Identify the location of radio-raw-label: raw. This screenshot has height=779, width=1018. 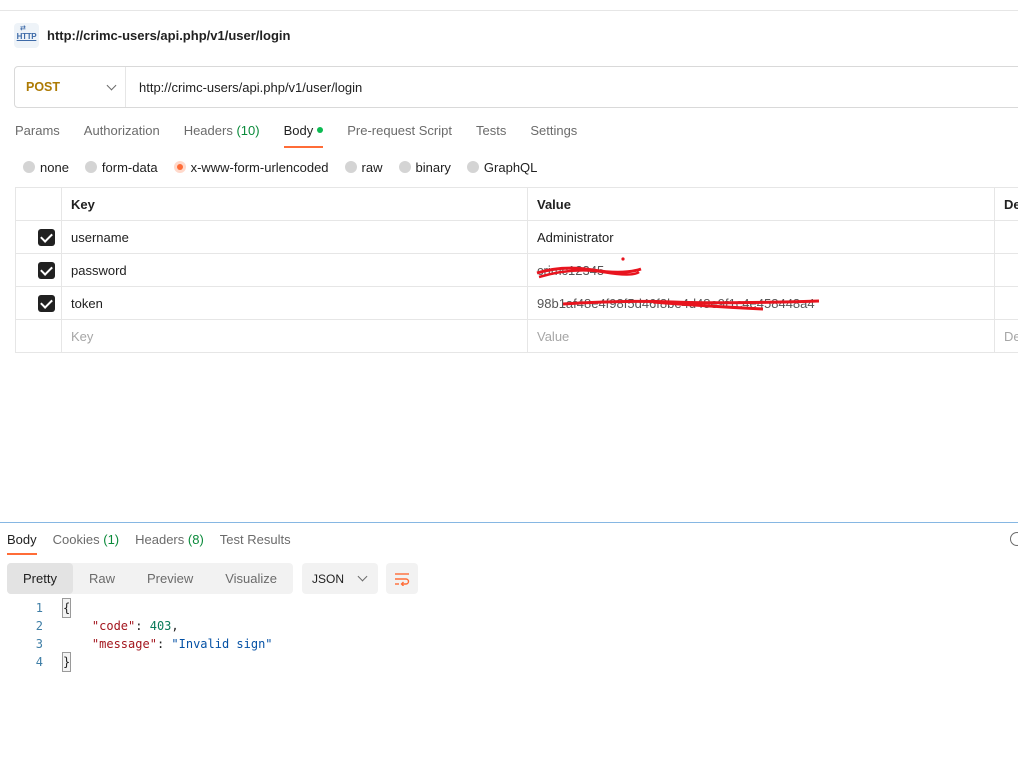
(372, 167).